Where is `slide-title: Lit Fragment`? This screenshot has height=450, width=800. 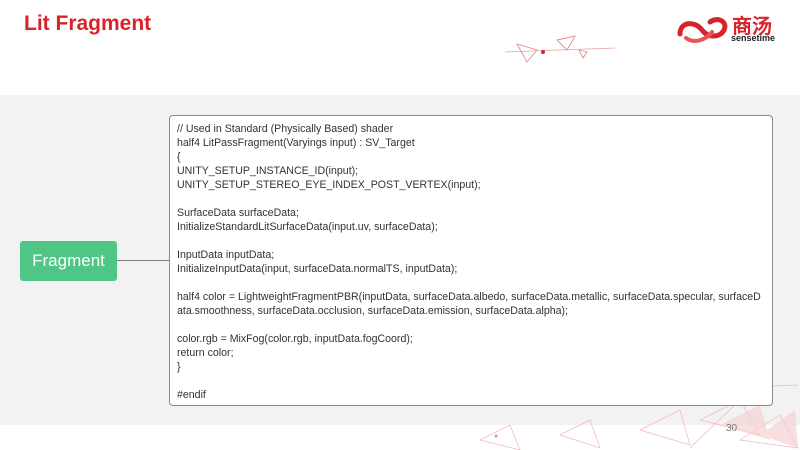
slide-title: Lit Fragment is located at coordinates (88, 23).